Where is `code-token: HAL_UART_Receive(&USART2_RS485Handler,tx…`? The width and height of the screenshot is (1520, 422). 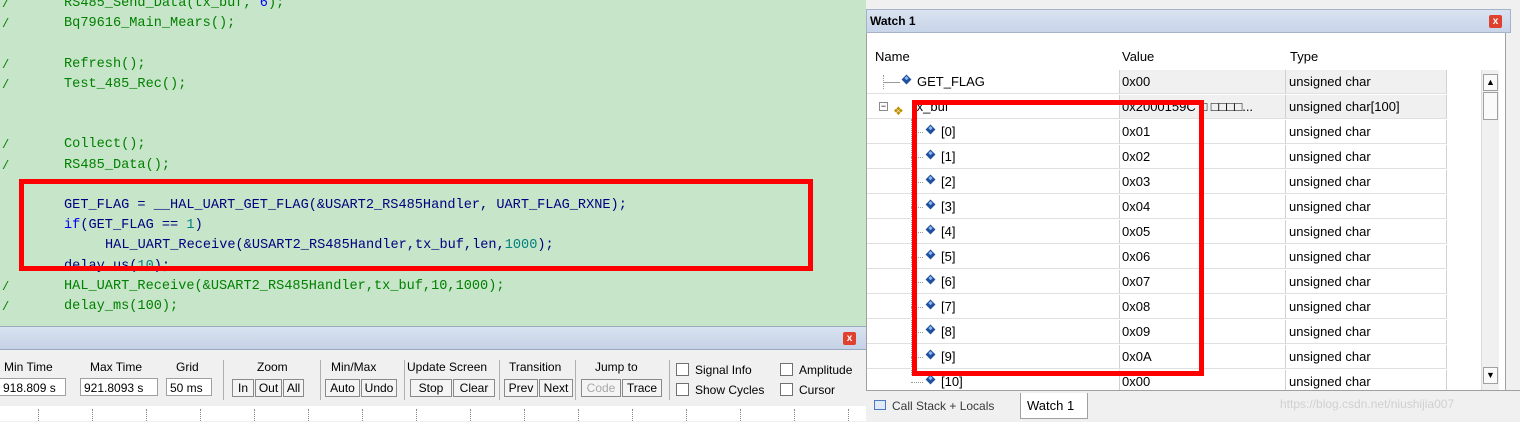
code-token: HAL_UART_Receive(&USART2_RS485Handler,tx… is located at coordinates (305, 246).